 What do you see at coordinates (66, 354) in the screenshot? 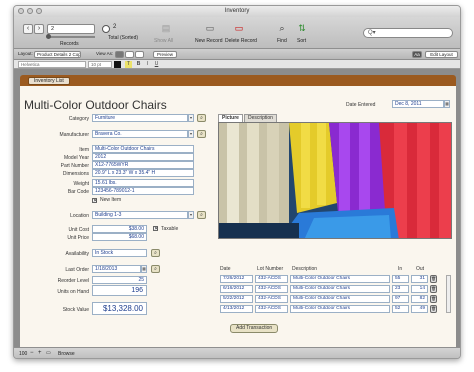
I see `mode-indicator: Browse` at bounding box center [66, 354].